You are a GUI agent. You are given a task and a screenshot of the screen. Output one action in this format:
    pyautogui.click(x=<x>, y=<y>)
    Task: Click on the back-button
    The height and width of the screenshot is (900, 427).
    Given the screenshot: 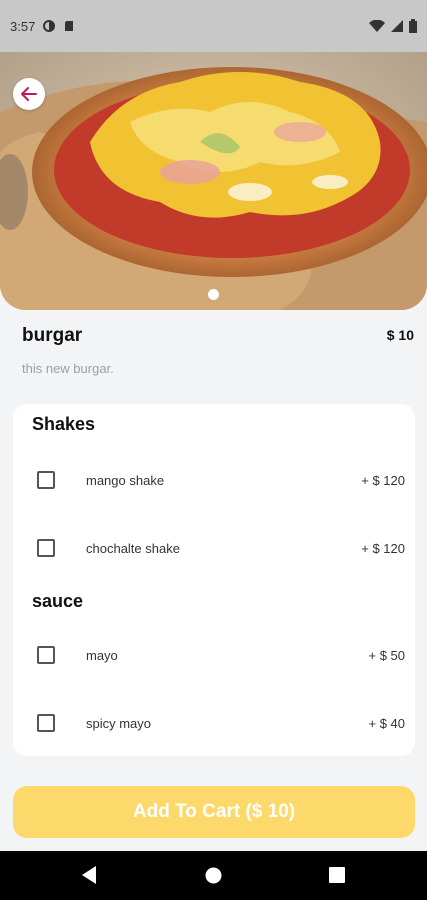 What is the action you would take?
    pyautogui.click(x=29, y=94)
    